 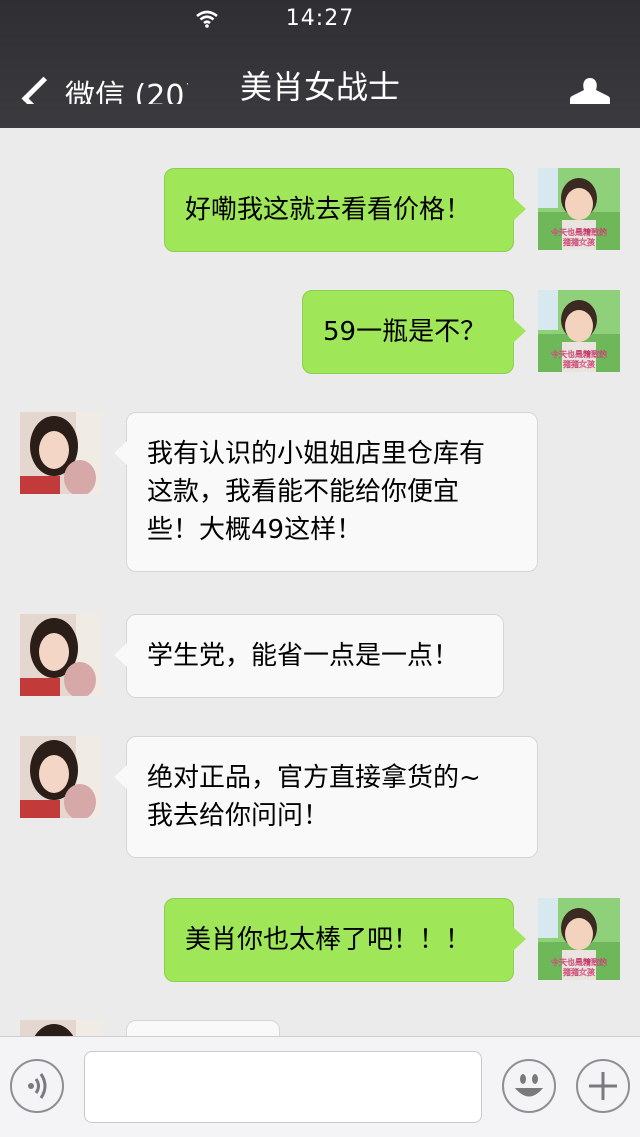 I want to click on outgoing-message-bubble: 美肖你也太棒了吧！！！, so click(x=345, y=940).